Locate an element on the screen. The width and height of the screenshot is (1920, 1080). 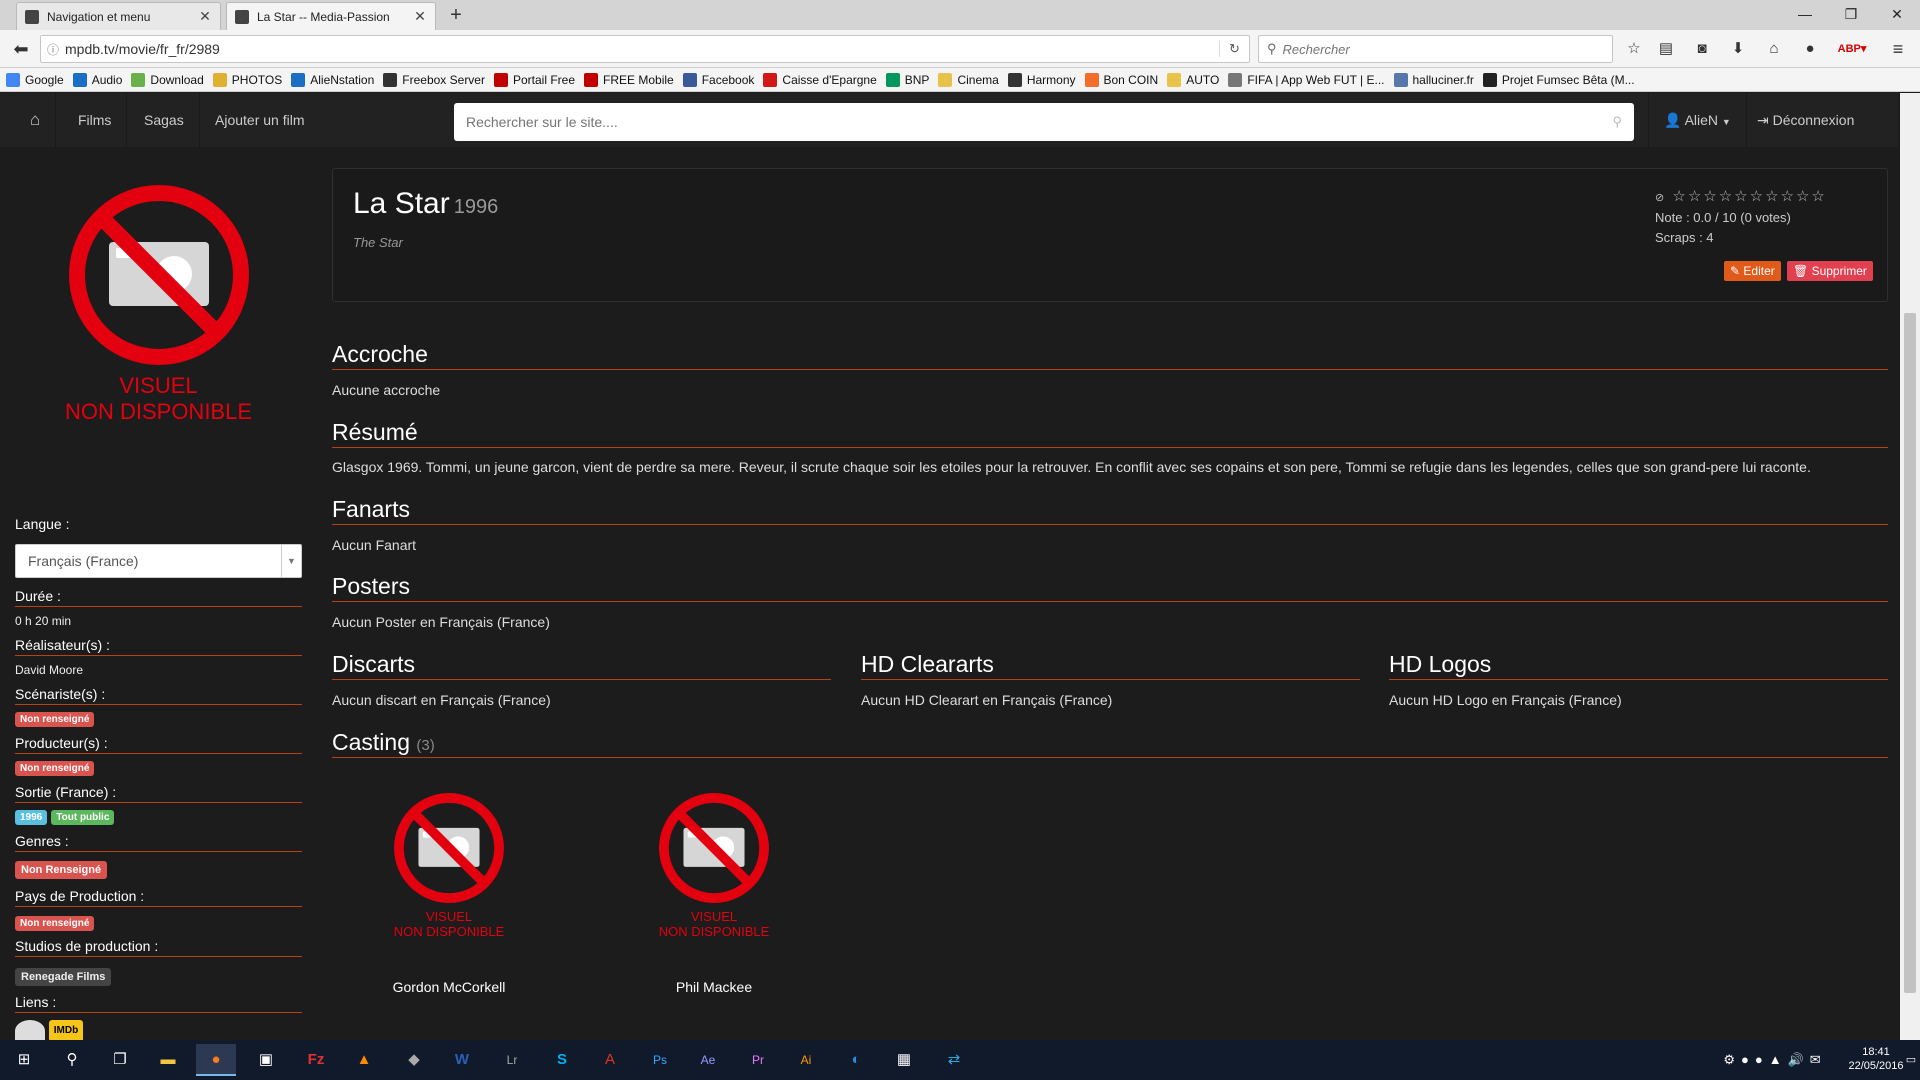
bookmark-item: Audio is located at coordinates (97, 79).